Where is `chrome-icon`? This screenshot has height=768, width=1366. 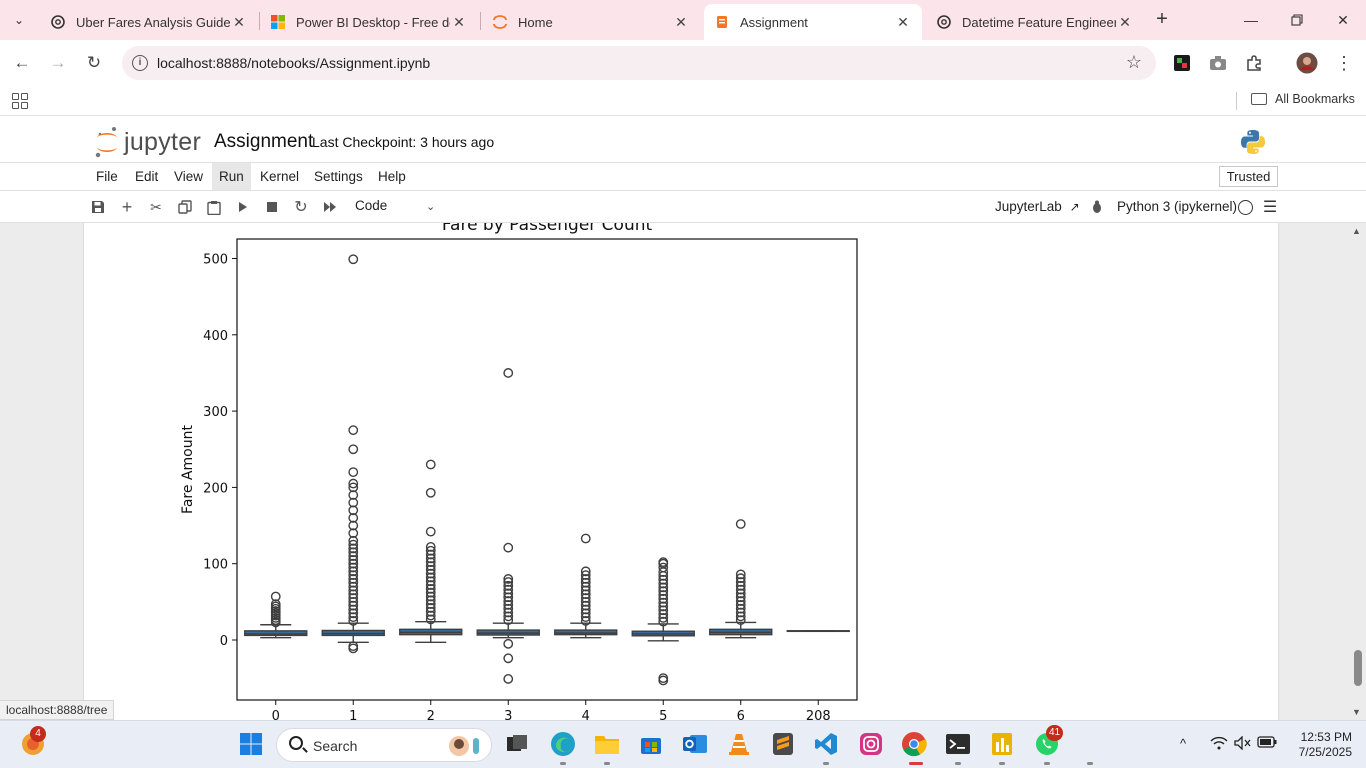
chrome-icon is located at coordinates (914, 744).